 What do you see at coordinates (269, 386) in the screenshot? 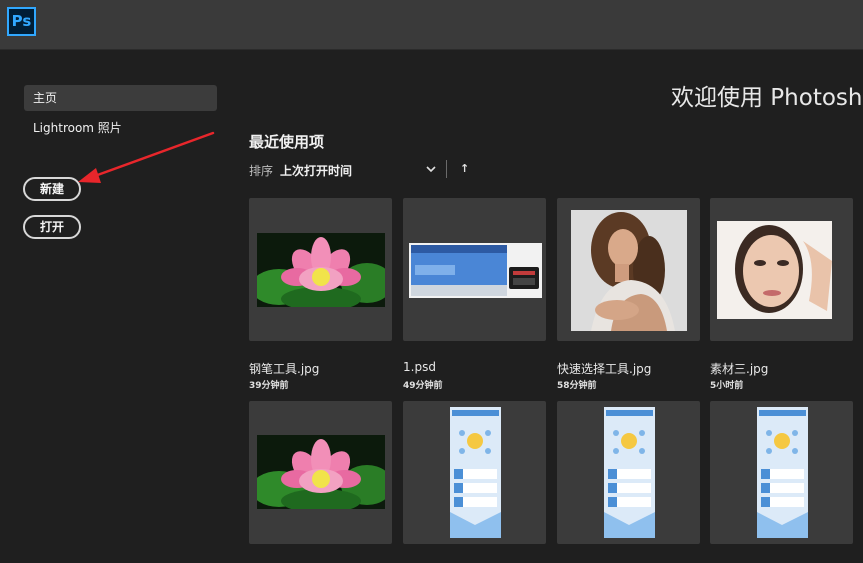
I see `file-time: 39分钟前` at bounding box center [269, 386].